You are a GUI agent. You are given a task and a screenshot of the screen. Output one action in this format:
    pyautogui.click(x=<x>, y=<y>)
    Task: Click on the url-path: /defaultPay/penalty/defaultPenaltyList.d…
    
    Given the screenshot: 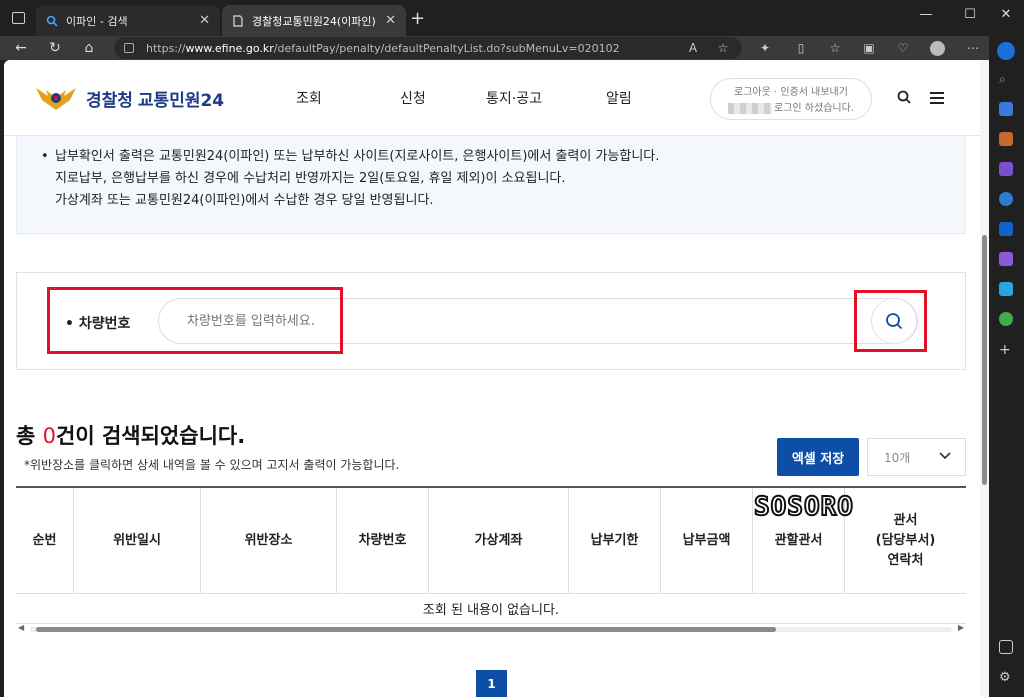 What is the action you would take?
    pyautogui.click(x=446, y=48)
    